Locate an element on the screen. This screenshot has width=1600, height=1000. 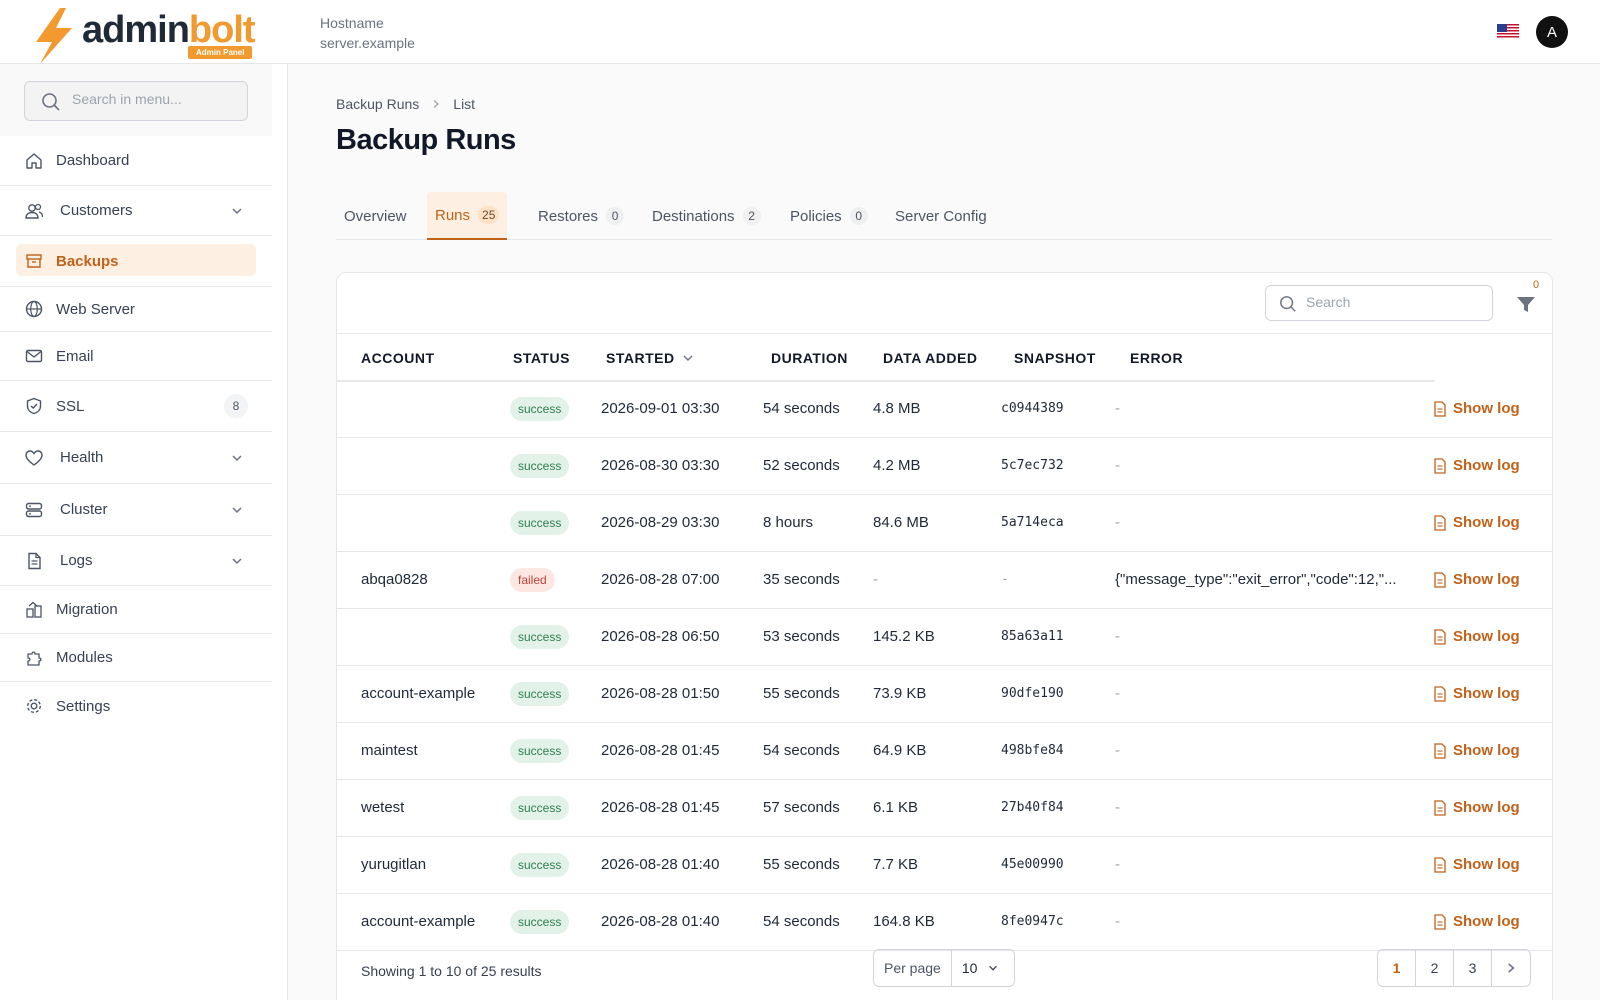
cell-started: 2026-08-28 01:50 is located at coordinates (660, 693).